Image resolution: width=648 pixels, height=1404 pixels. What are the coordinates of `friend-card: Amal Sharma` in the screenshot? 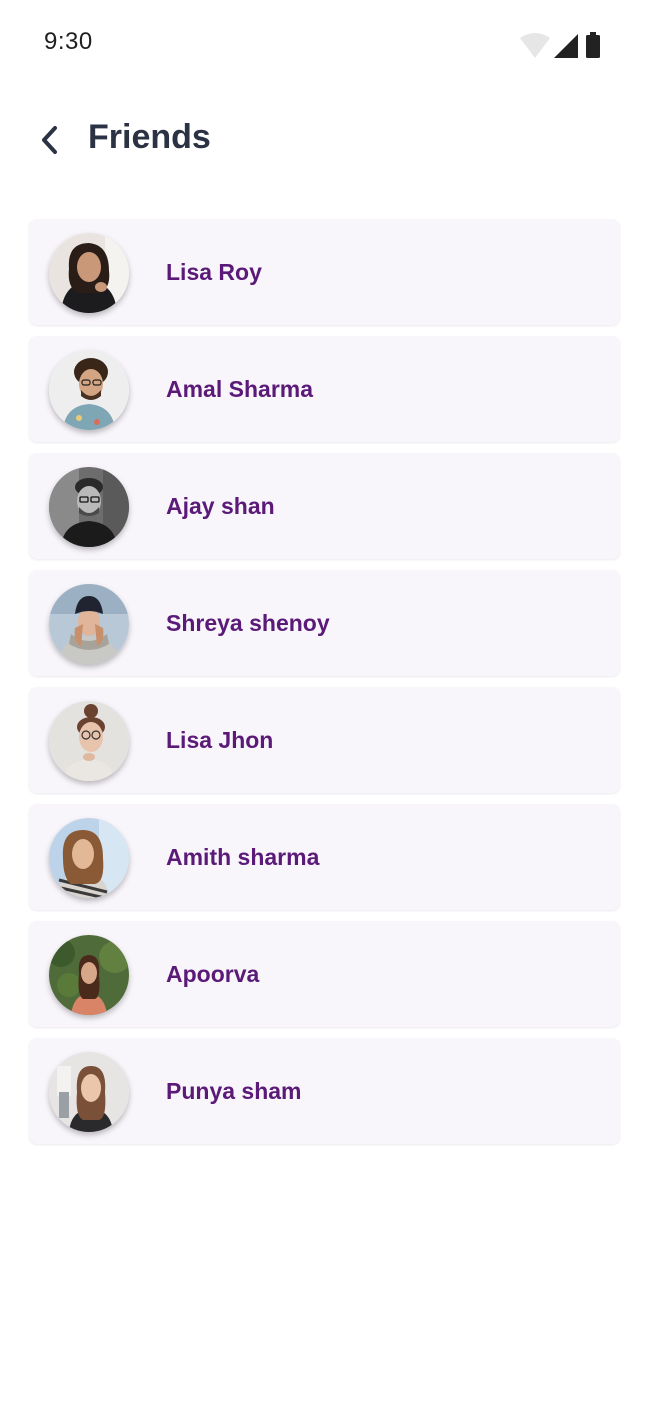 It's located at (324, 389).